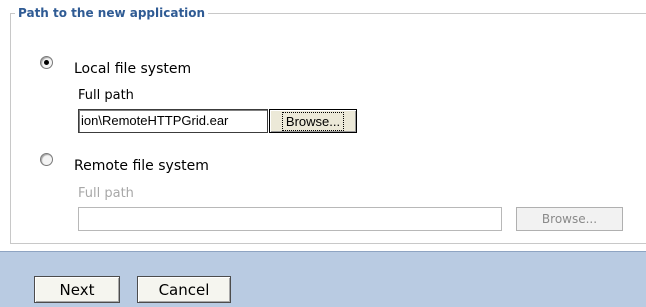 This screenshot has width=646, height=307. I want to click on next-button-label: Next, so click(77, 289).